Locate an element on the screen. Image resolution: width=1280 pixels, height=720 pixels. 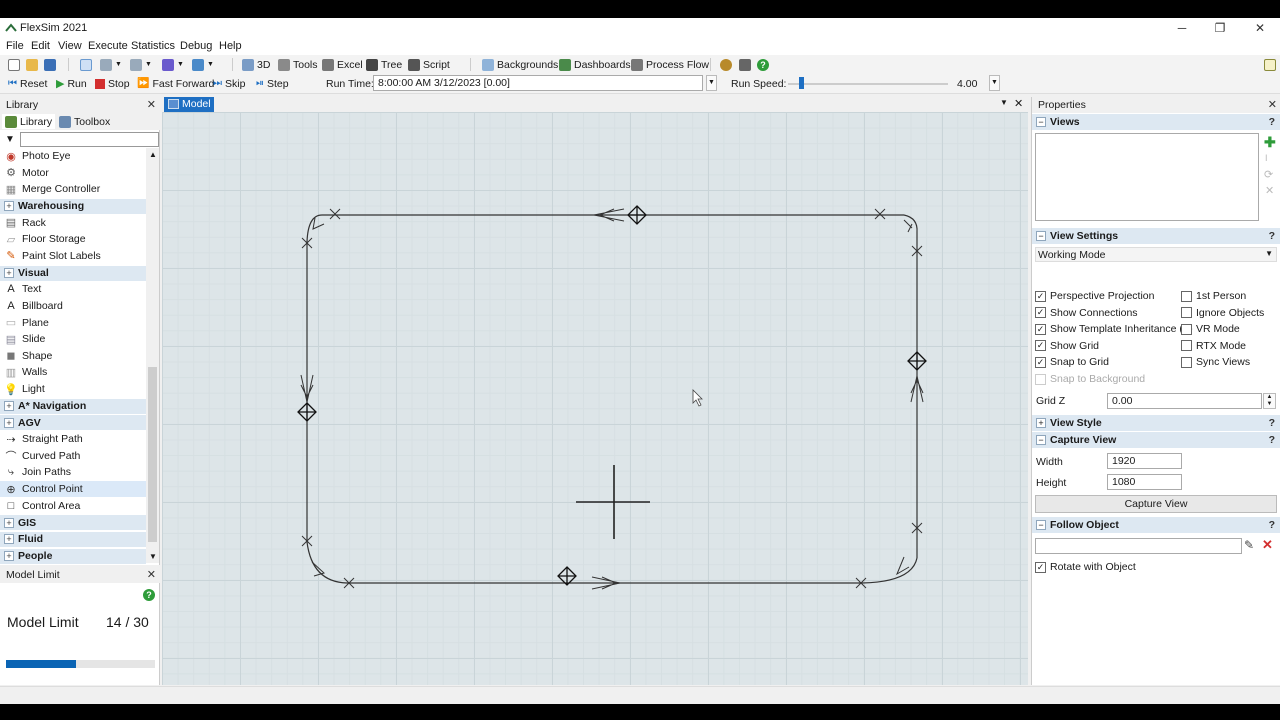
minimize-button: ─ is located at coordinates (1182, 28).